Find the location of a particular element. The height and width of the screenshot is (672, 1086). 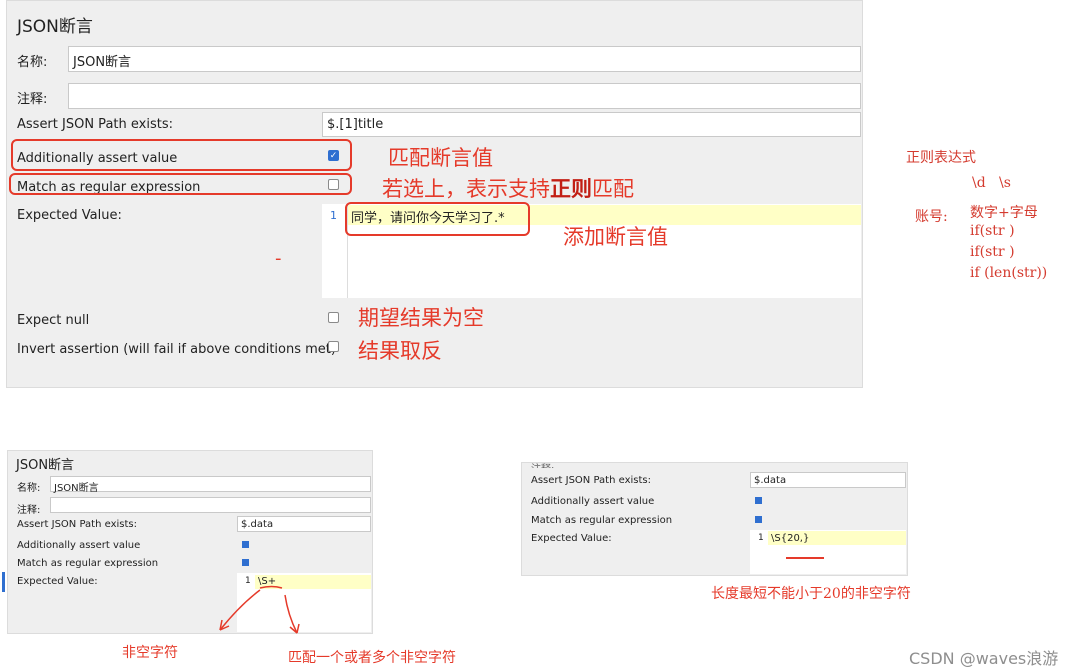

bl-arrows is located at coordinates (259, 609).